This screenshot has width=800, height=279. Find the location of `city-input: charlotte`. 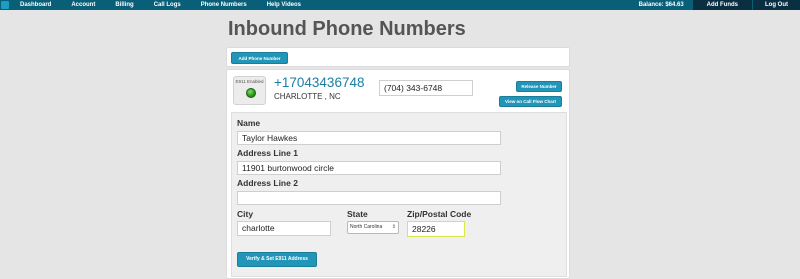

city-input: charlotte is located at coordinates (284, 228).